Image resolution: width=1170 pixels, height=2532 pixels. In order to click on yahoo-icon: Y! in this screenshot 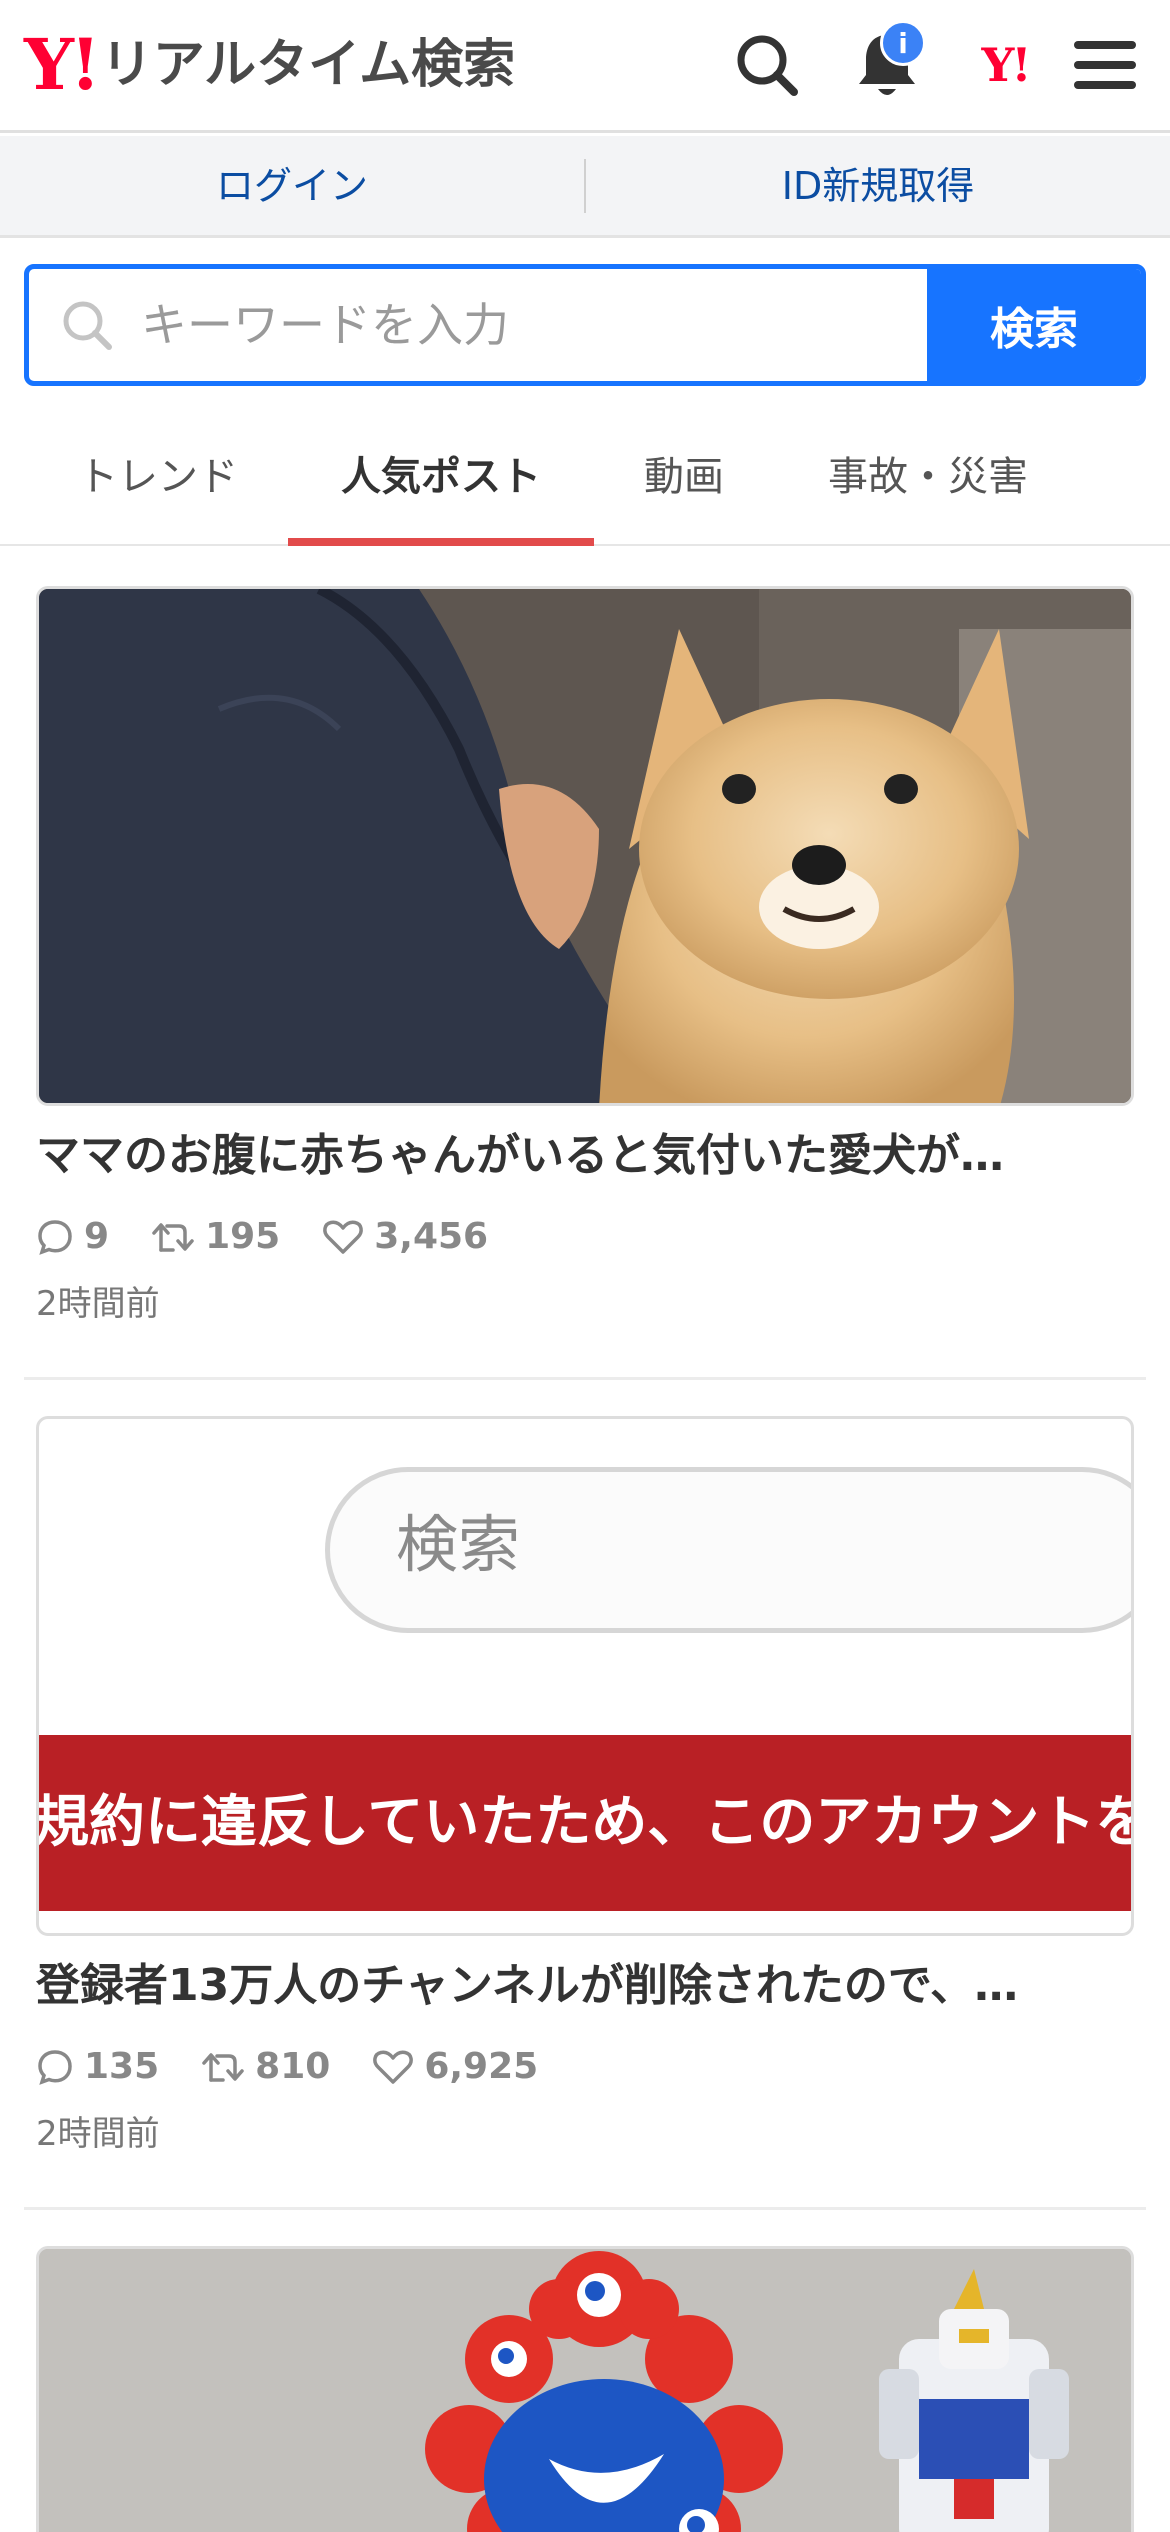, I will do `click(1006, 65)`.